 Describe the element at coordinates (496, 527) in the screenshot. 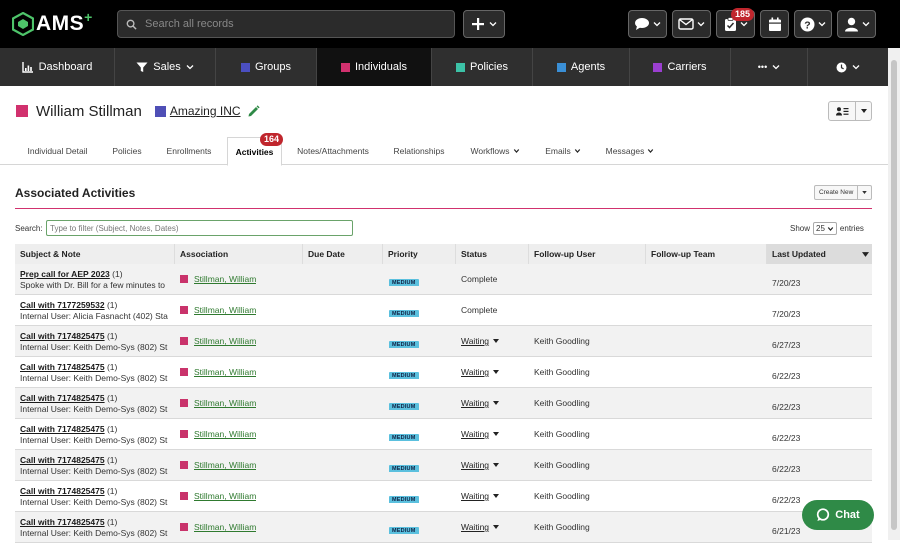

I see `caret-down-icon` at that location.